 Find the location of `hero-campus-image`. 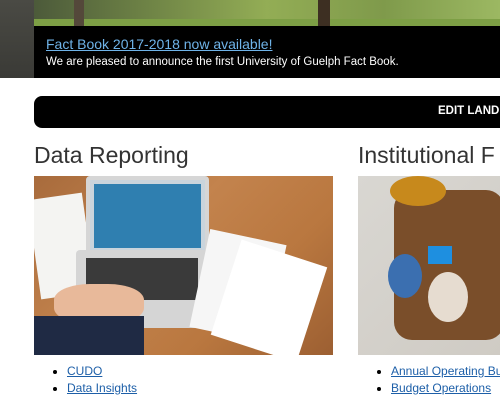

hero-campus-image is located at coordinates (267, 13).